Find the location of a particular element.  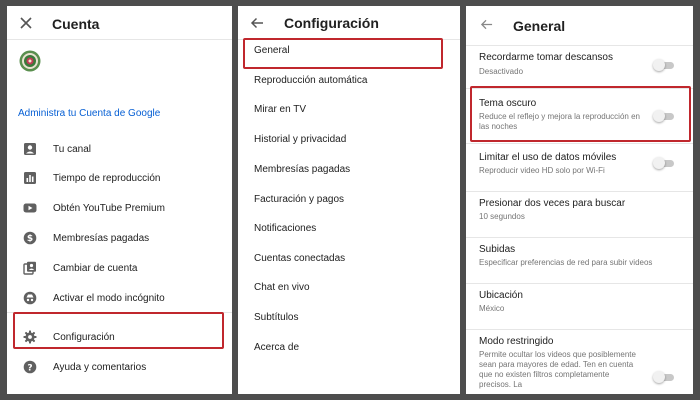

settings-item-live-chat: Chat en vivo is located at coordinates (282, 288).